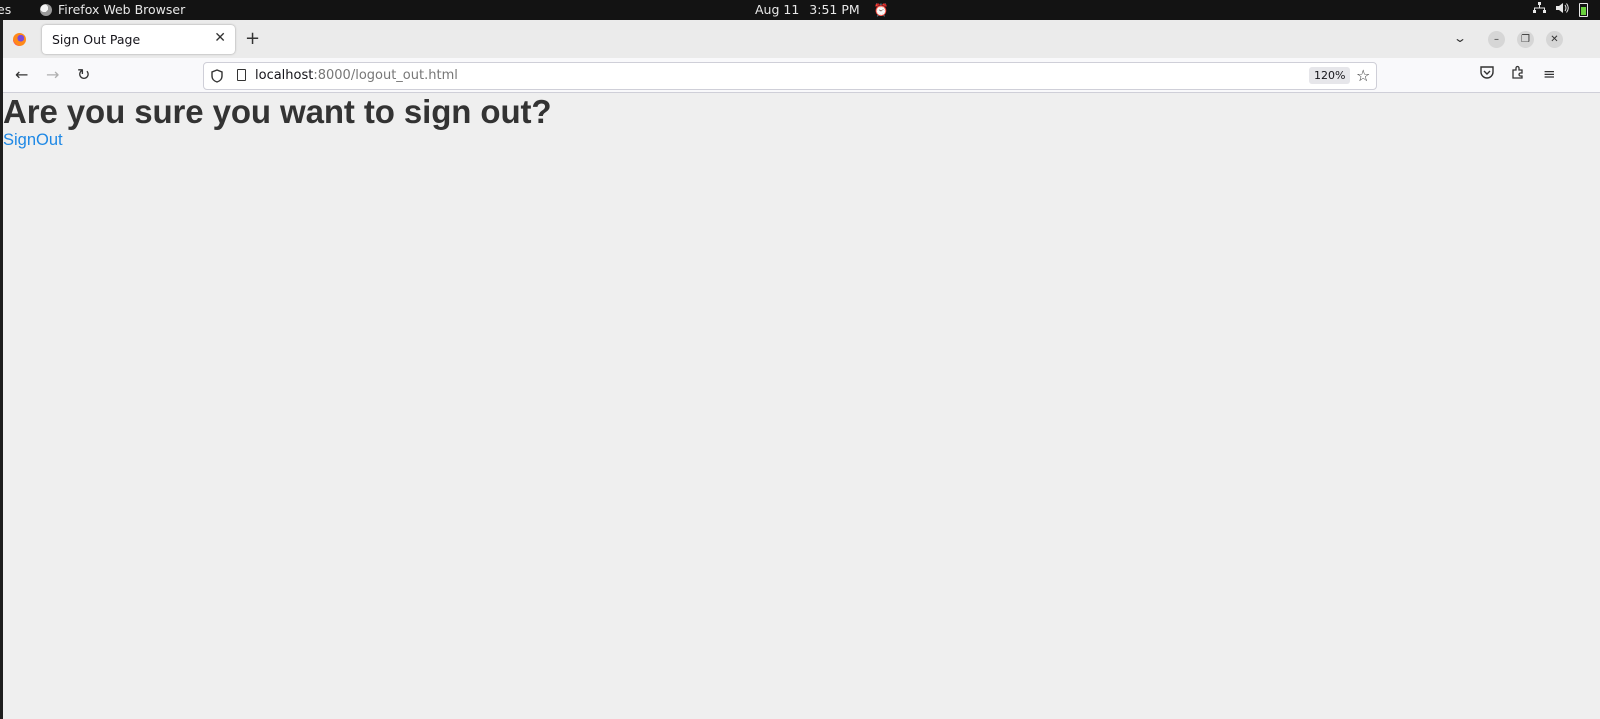  What do you see at coordinates (385, 75) in the screenshot?
I see `url-path: :8000/logout_out.html` at bounding box center [385, 75].